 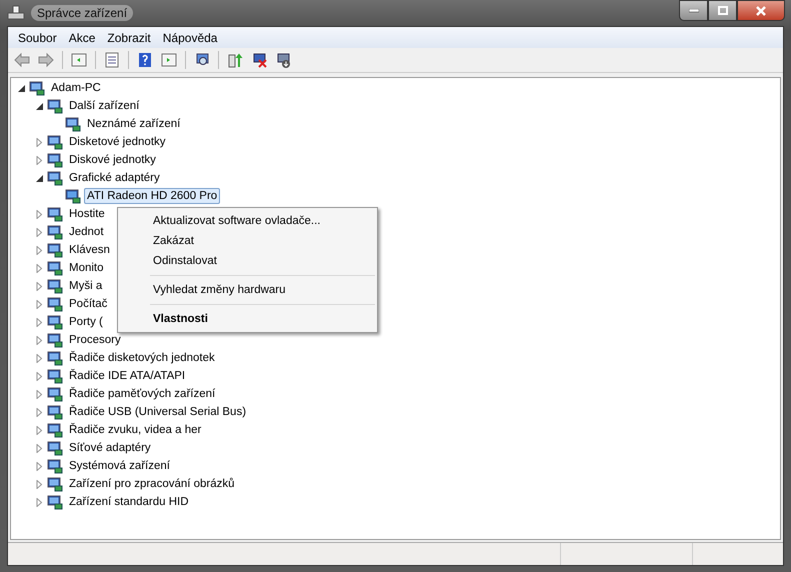 I want to click on context-menu-item: Vyhledat změny hardwaru, so click(x=247, y=290).